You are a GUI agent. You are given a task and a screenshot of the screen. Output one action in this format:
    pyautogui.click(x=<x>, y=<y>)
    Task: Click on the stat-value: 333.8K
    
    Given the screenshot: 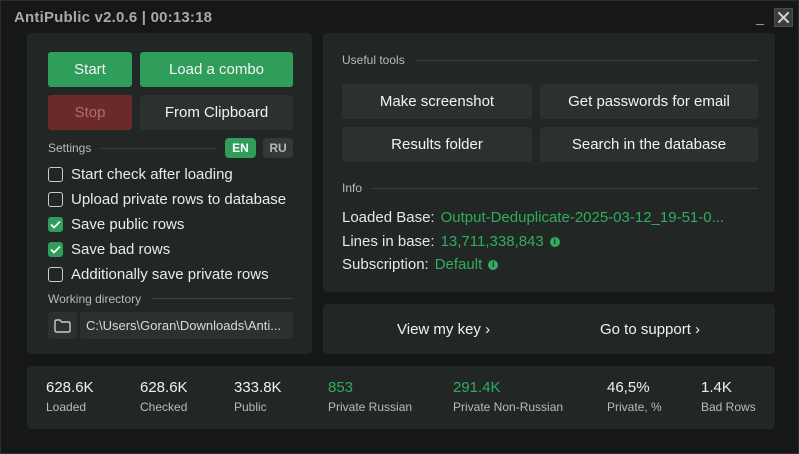 What is the action you would take?
    pyautogui.click(x=258, y=387)
    